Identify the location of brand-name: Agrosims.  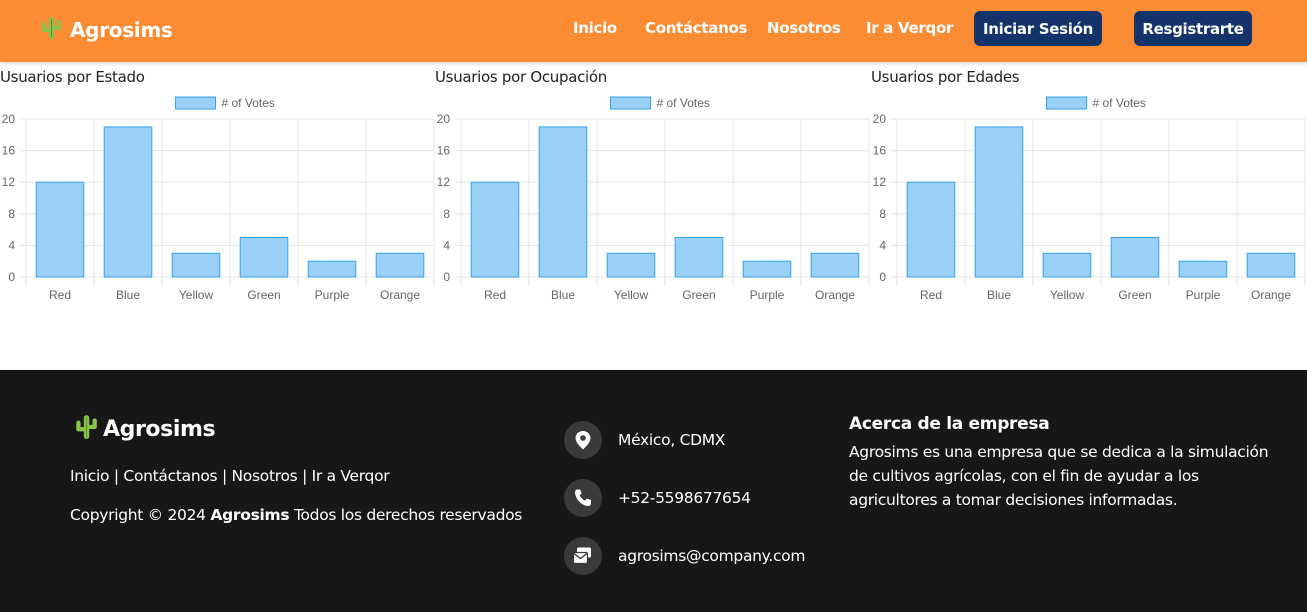
(121, 30).